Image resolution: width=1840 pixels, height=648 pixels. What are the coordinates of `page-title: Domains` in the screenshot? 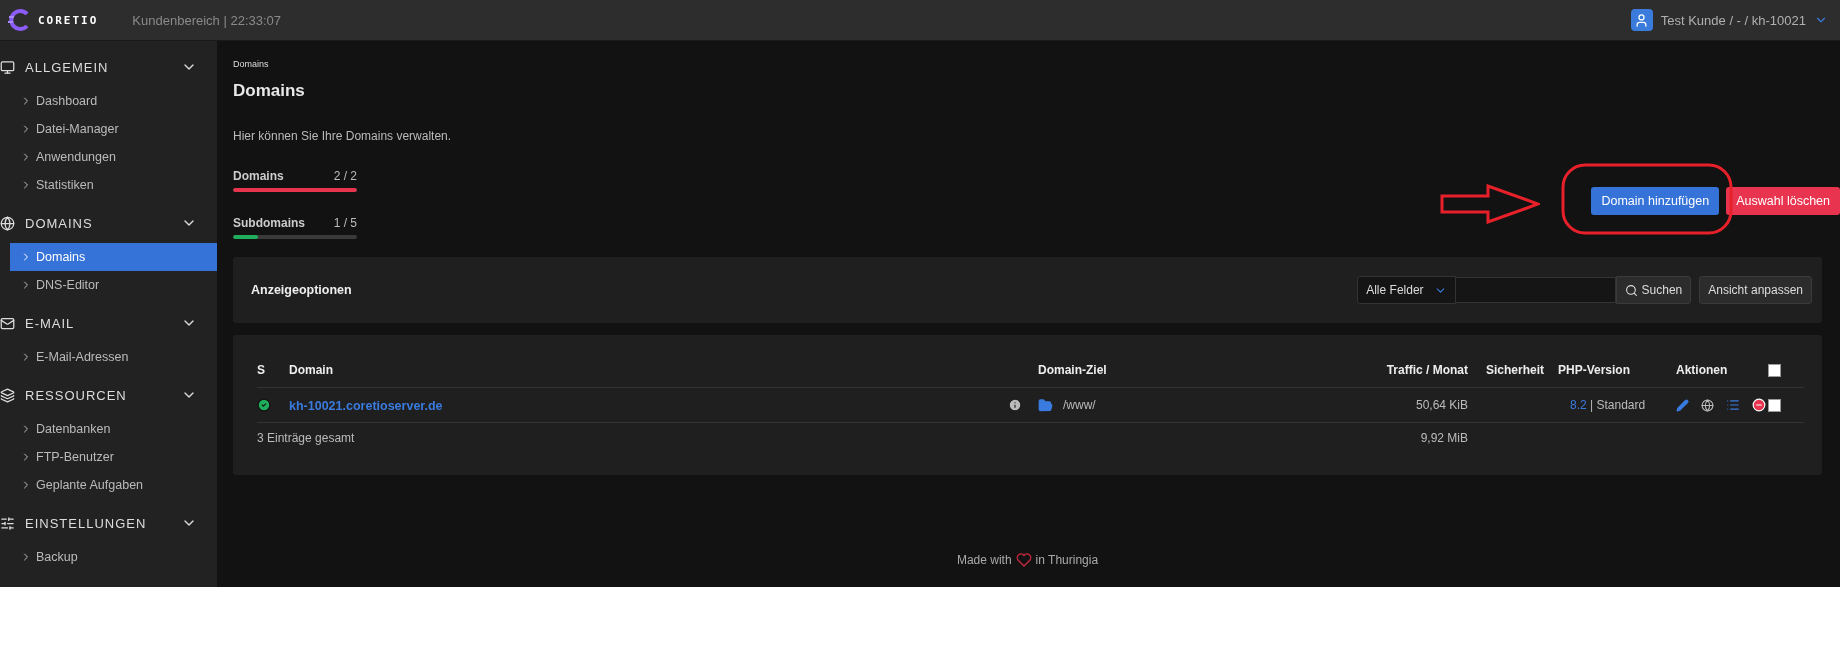 It's located at (269, 91).